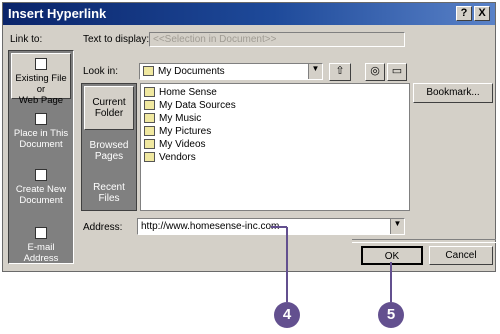 Image resolution: width=500 pixels, height=334 pixels. Describe the element at coordinates (331, 264) in the screenshot. I see `callout-lines` at that location.